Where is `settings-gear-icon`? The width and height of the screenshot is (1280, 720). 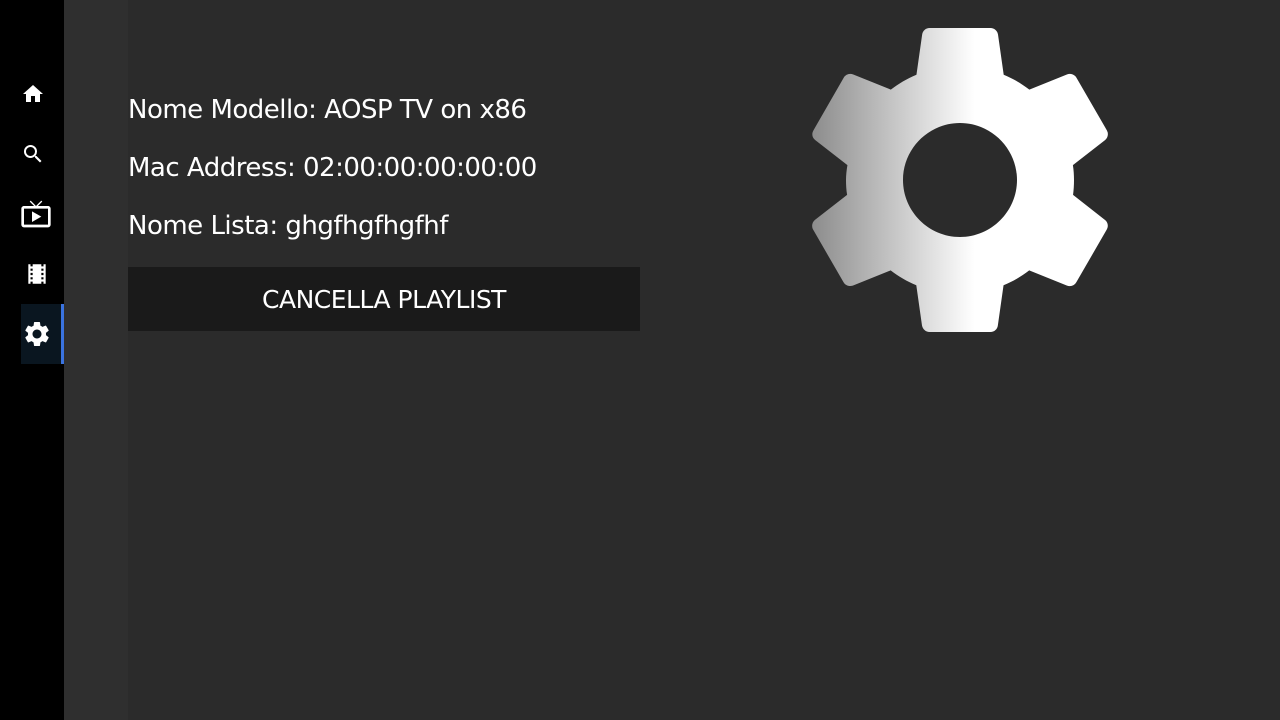
settings-gear-icon is located at coordinates (960, 180).